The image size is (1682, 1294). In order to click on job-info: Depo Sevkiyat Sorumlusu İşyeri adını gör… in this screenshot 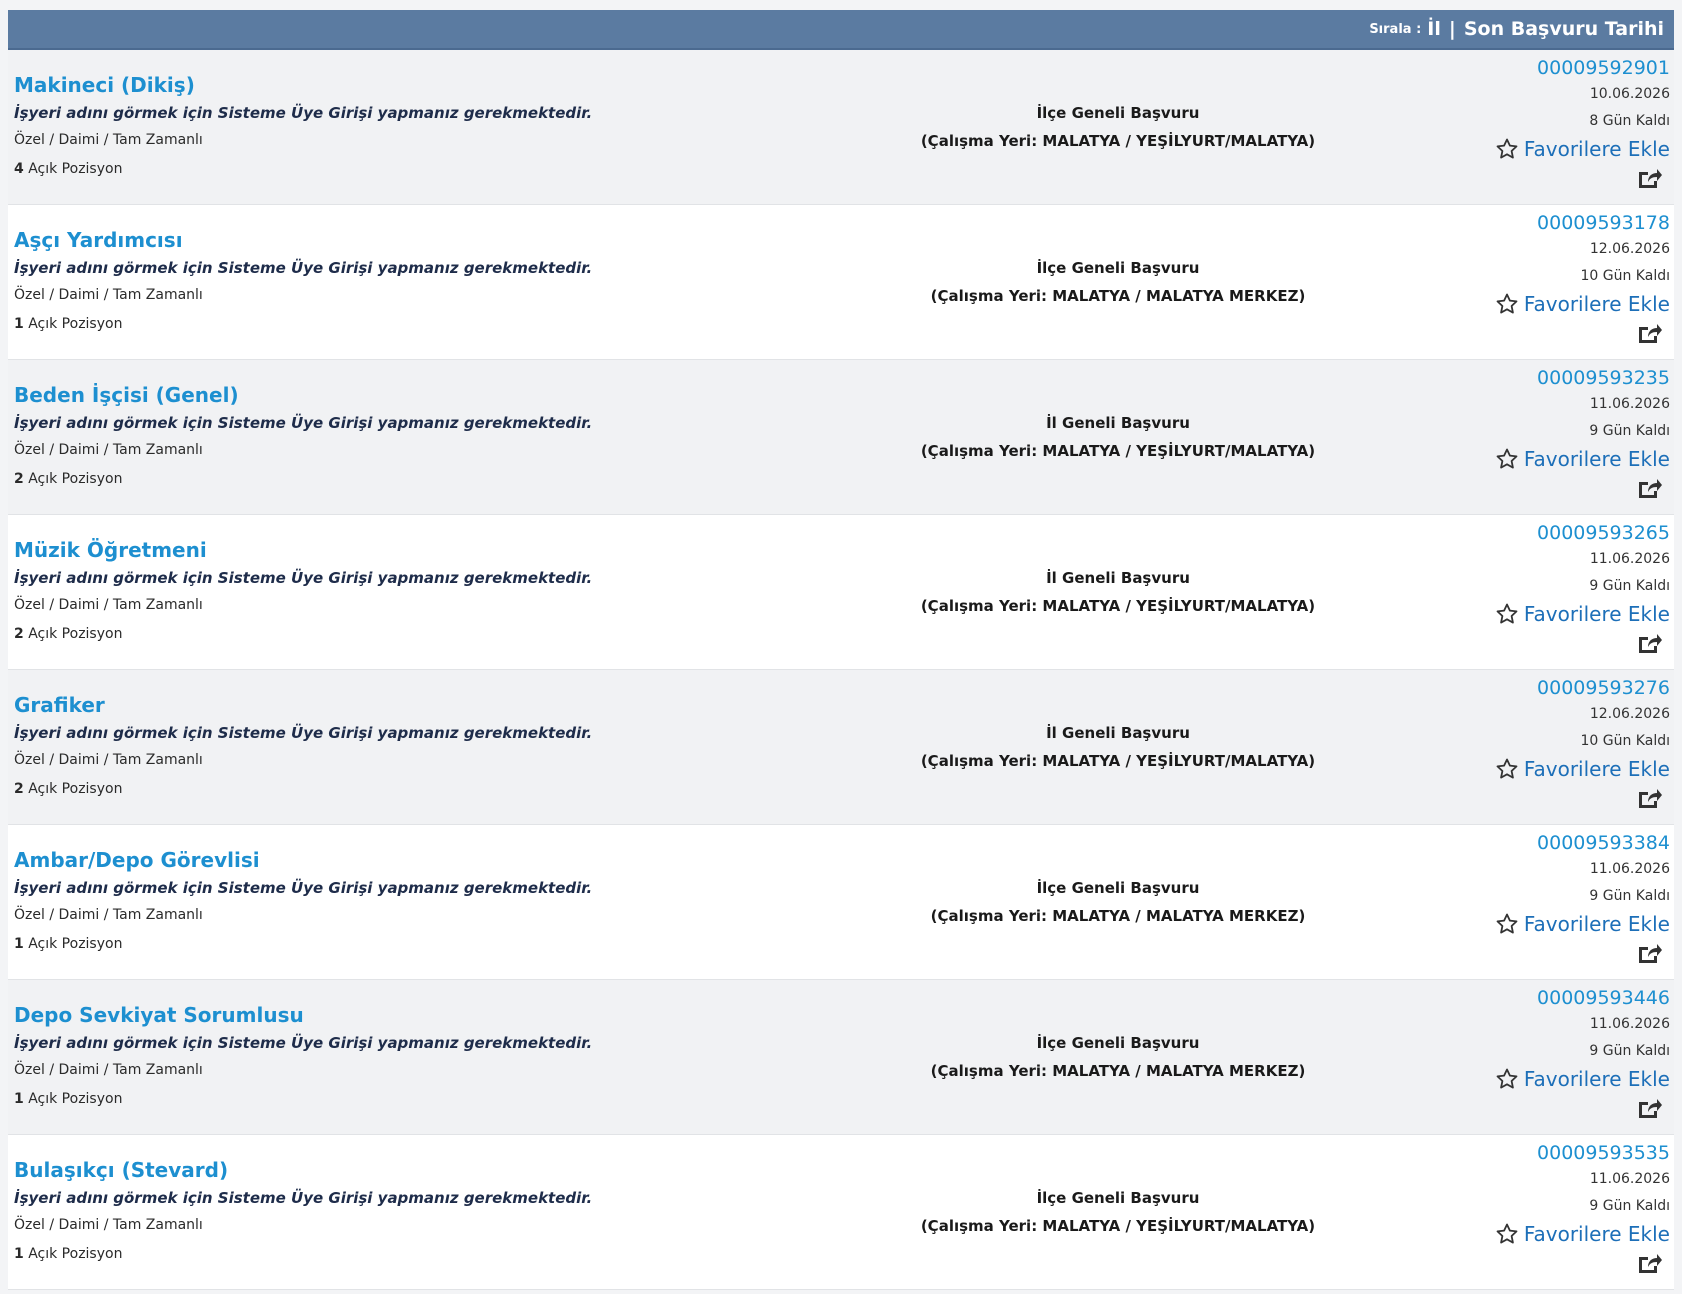, I will do `click(364, 1054)`.